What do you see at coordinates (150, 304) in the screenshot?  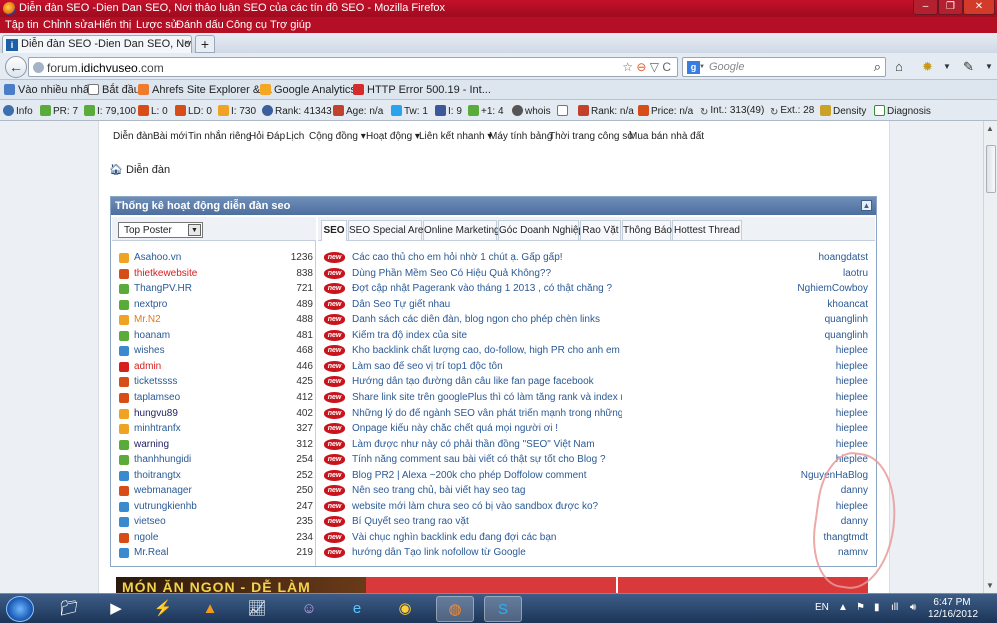 I see `poster-name: nextpro` at bounding box center [150, 304].